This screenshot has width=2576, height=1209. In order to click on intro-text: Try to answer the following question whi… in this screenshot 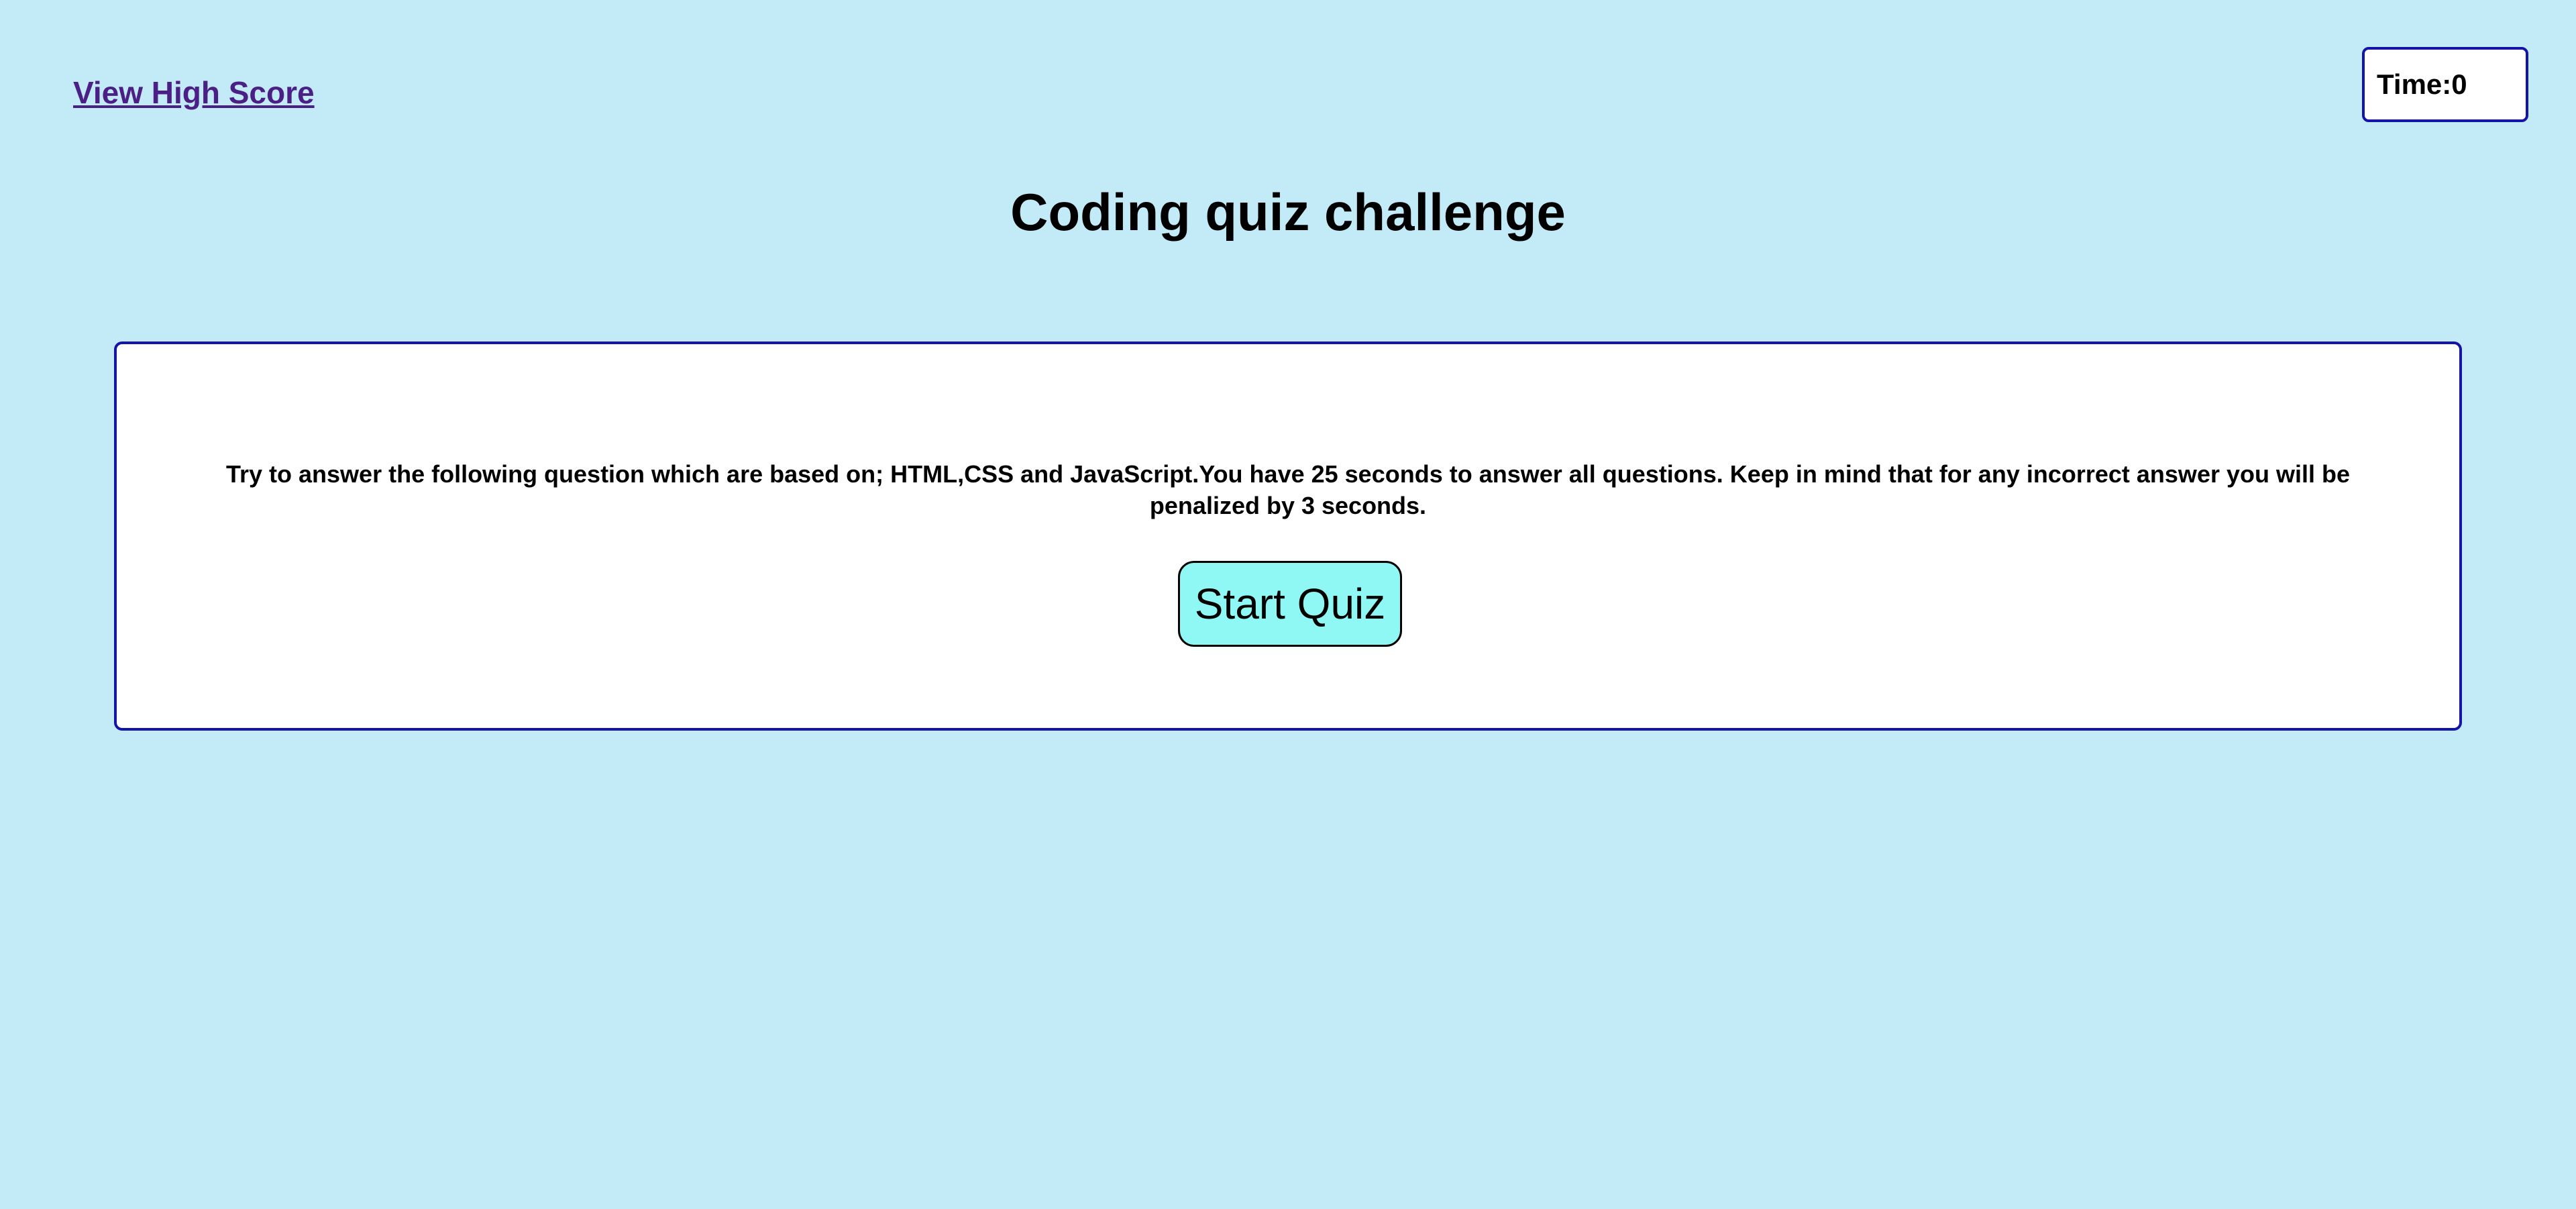, I will do `click(1288, 489)`.